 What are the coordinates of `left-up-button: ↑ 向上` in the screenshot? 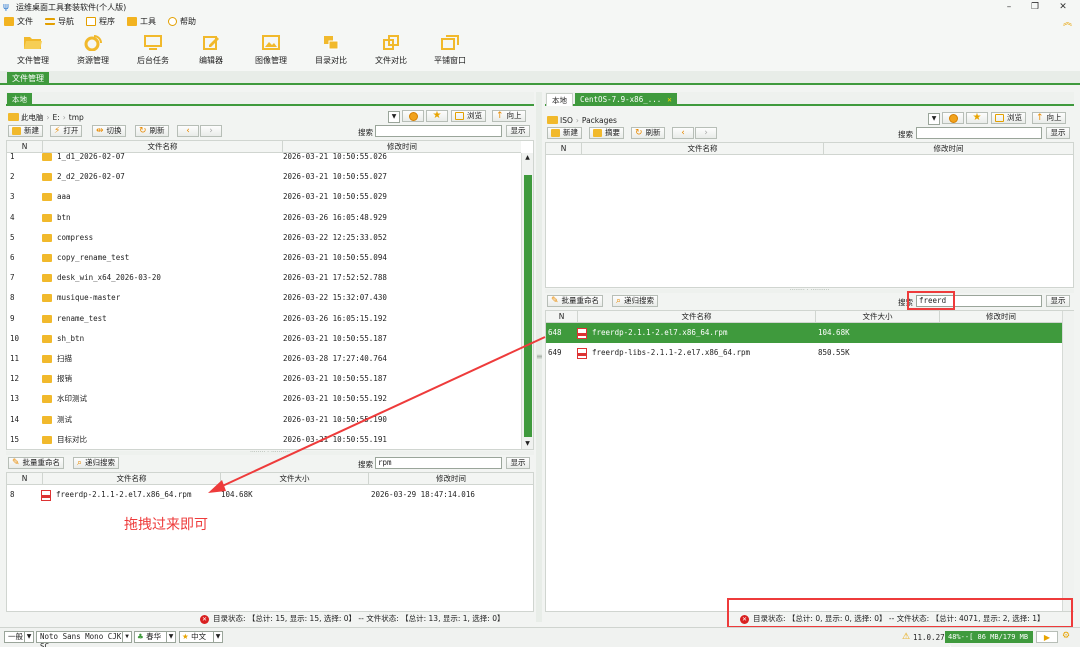 It's located at (509, 116).